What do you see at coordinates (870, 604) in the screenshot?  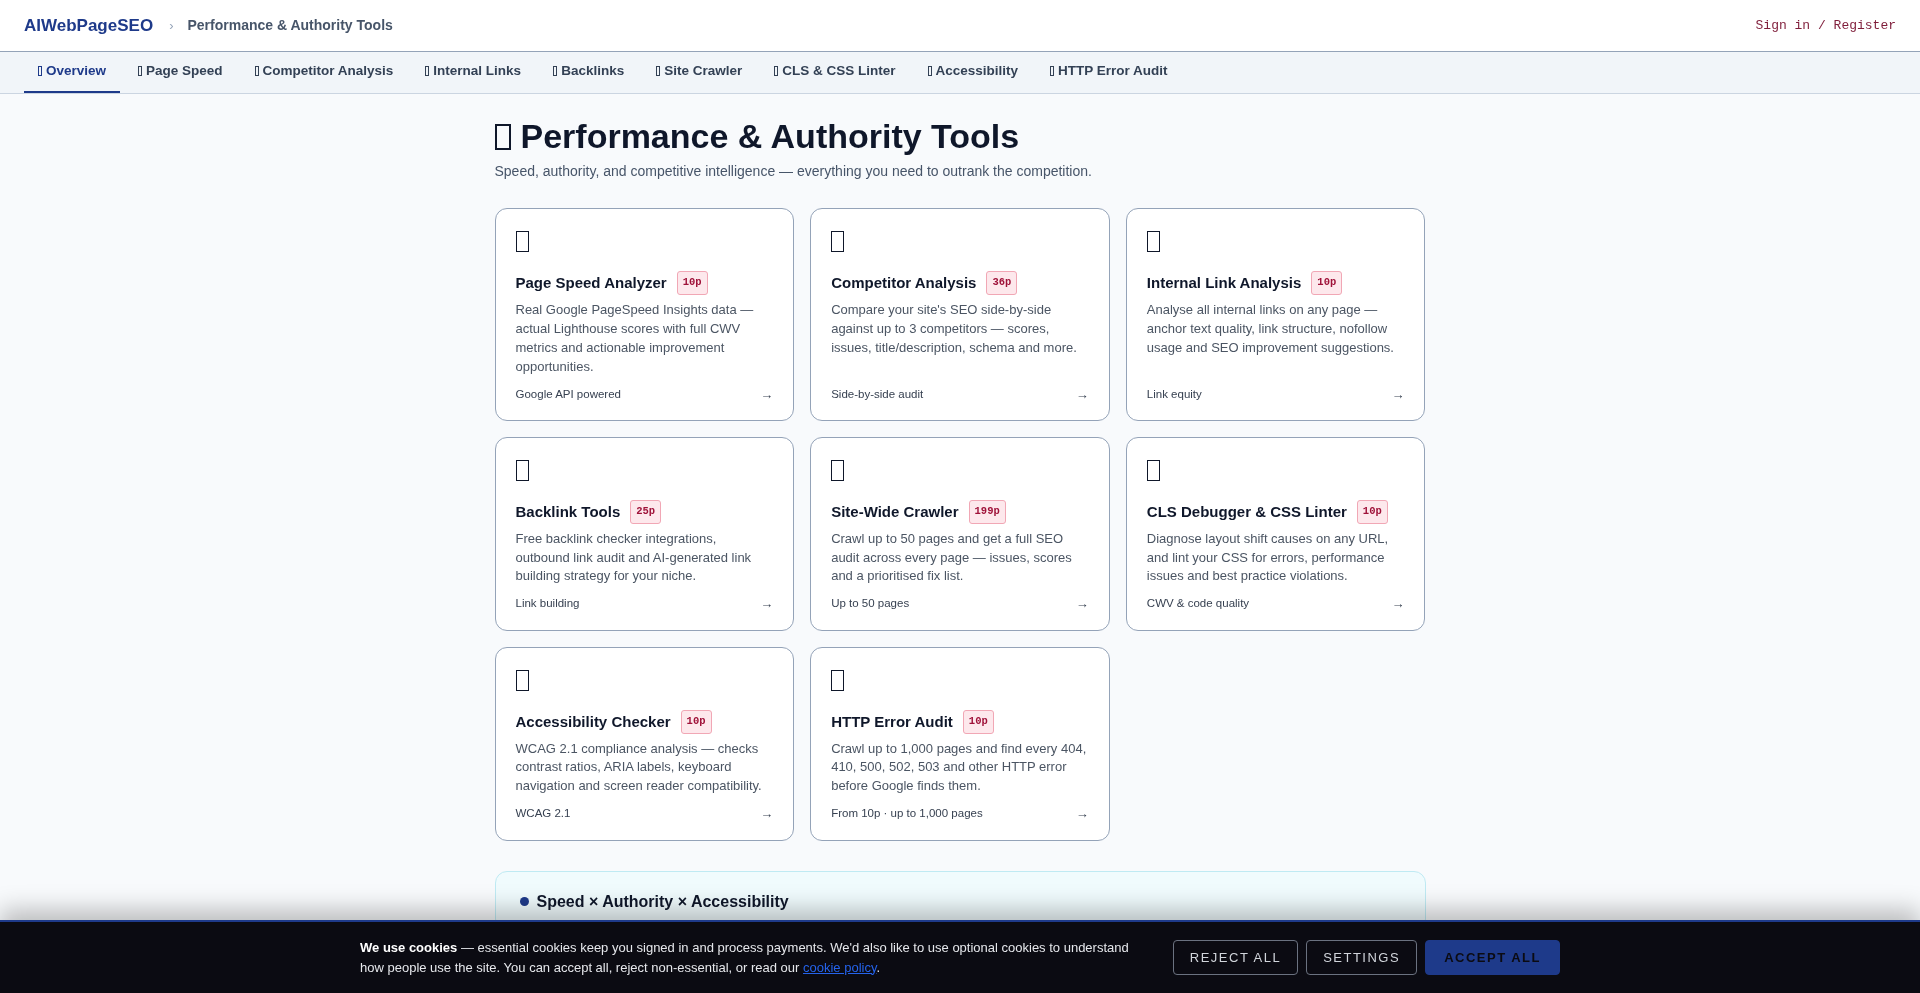 I see `tool-tagline: Up to 50 pages` at bounding box center [870, 604].